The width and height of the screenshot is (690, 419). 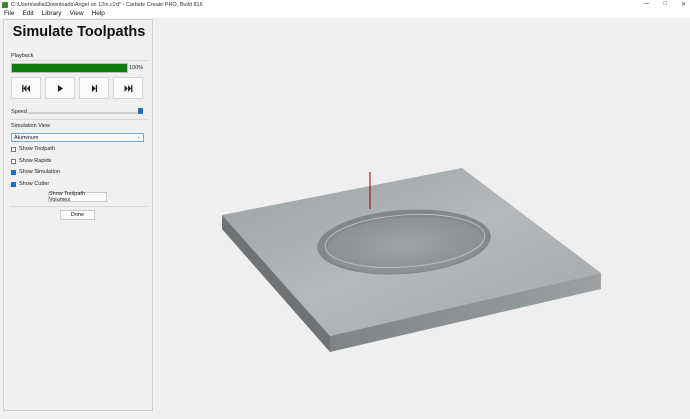 What do you see at coordinates (646, 4) in the screenshot?
I see `minimize-button: —` at bounding box center [646, 4].